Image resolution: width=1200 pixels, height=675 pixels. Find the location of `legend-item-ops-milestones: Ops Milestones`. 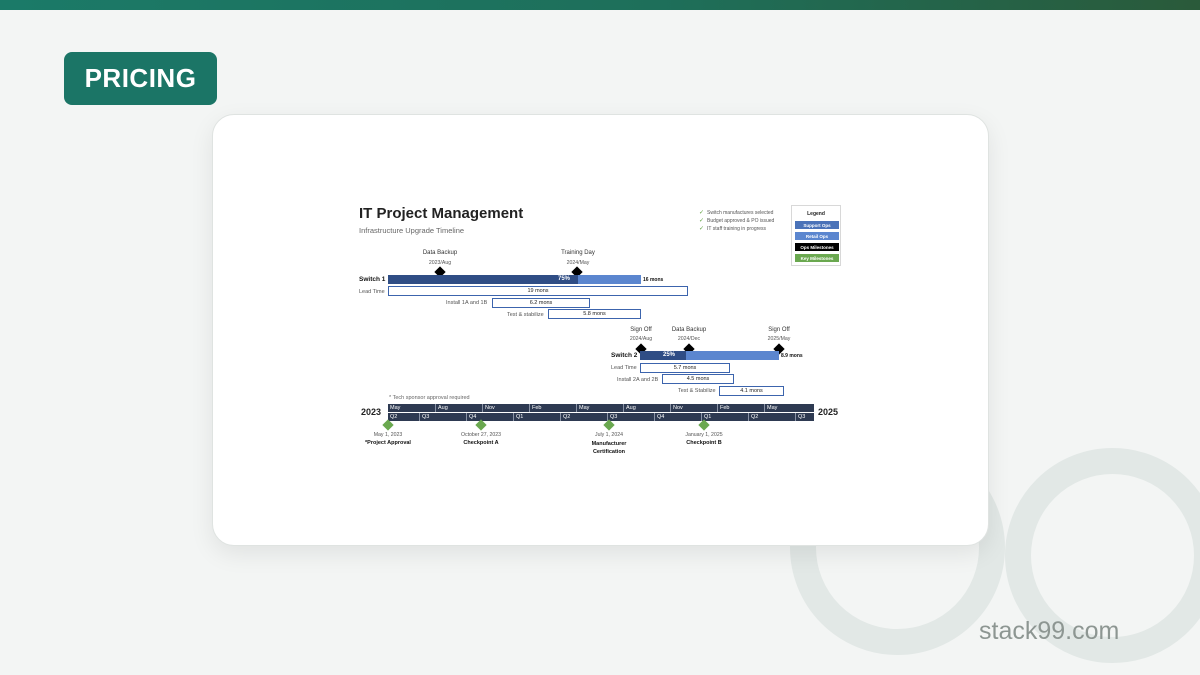

legend-item-ops-milestones: Ops Milestones is located at coordinates (817, 247).